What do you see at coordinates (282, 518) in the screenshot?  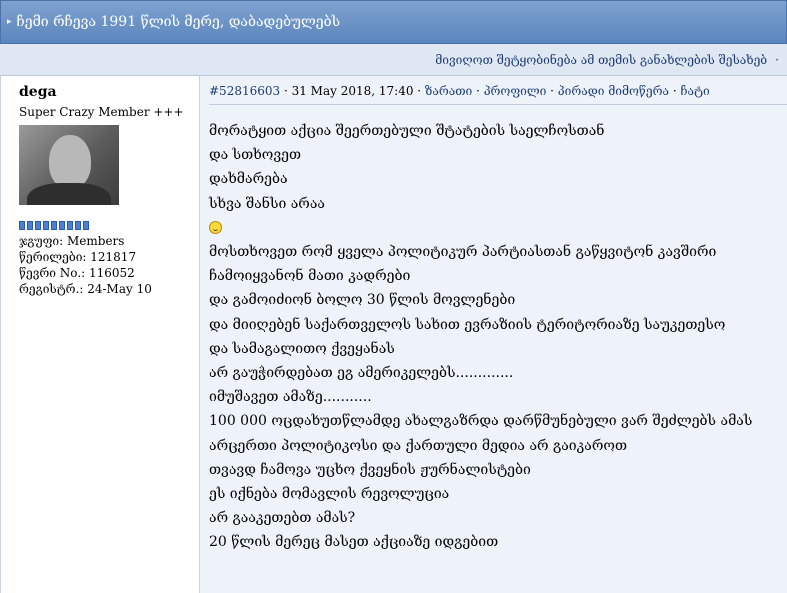 I see `post-line: არ გააკეთებთ ამას?` at bounding box center [282, 518].